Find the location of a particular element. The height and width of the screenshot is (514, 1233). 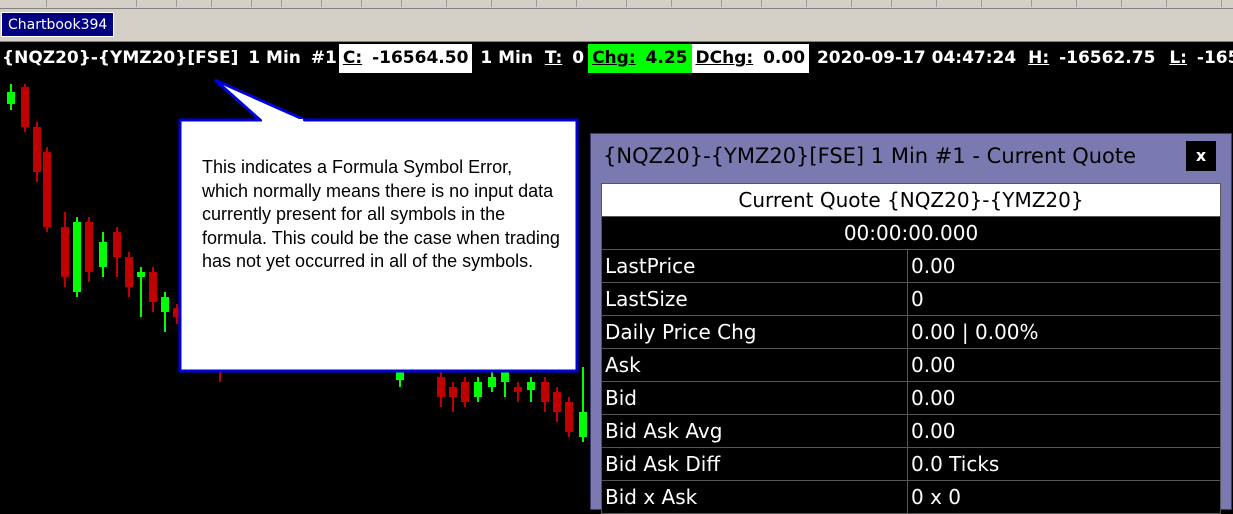

header-low-label: L: is located at coordinates (1178, 58).